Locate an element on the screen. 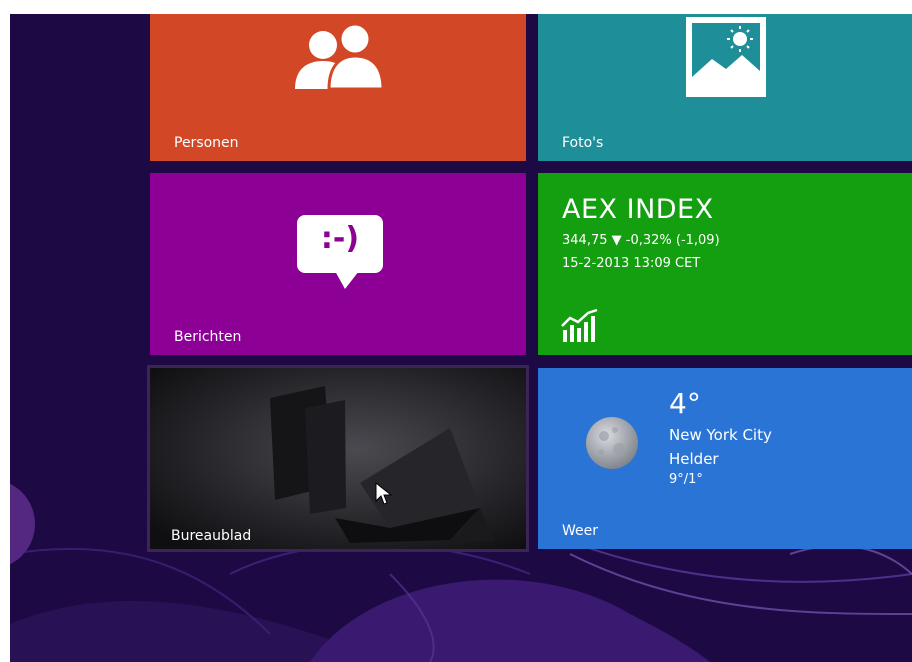 This screenshot has height=662, width=912. finance-quote: 344,75 ▼ -0,32% (-1,09) is located at coordinates (641, 240).